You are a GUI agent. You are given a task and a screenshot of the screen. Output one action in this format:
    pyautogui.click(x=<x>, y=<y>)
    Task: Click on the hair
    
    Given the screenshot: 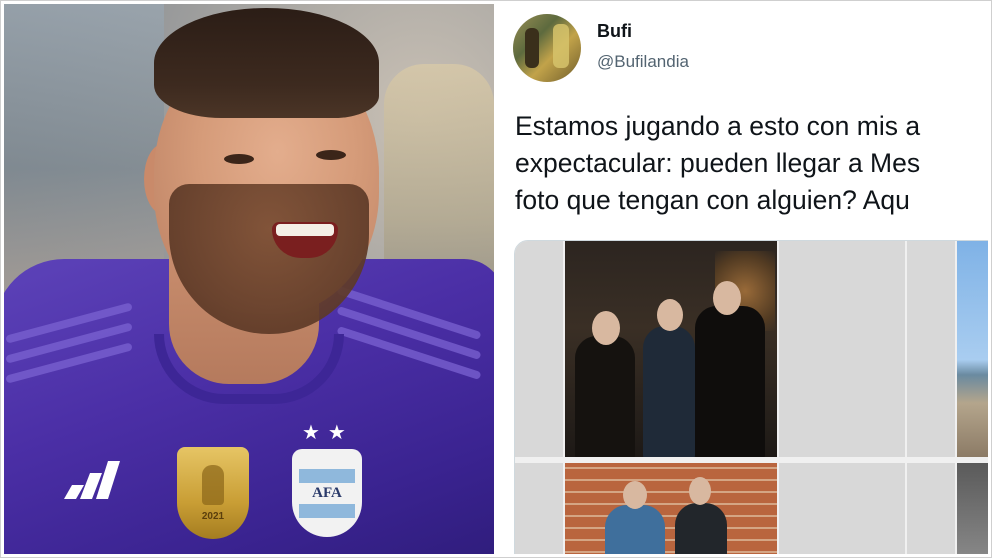 What is the action you would take?
    pyautogui.click(x=266, y=63)
    